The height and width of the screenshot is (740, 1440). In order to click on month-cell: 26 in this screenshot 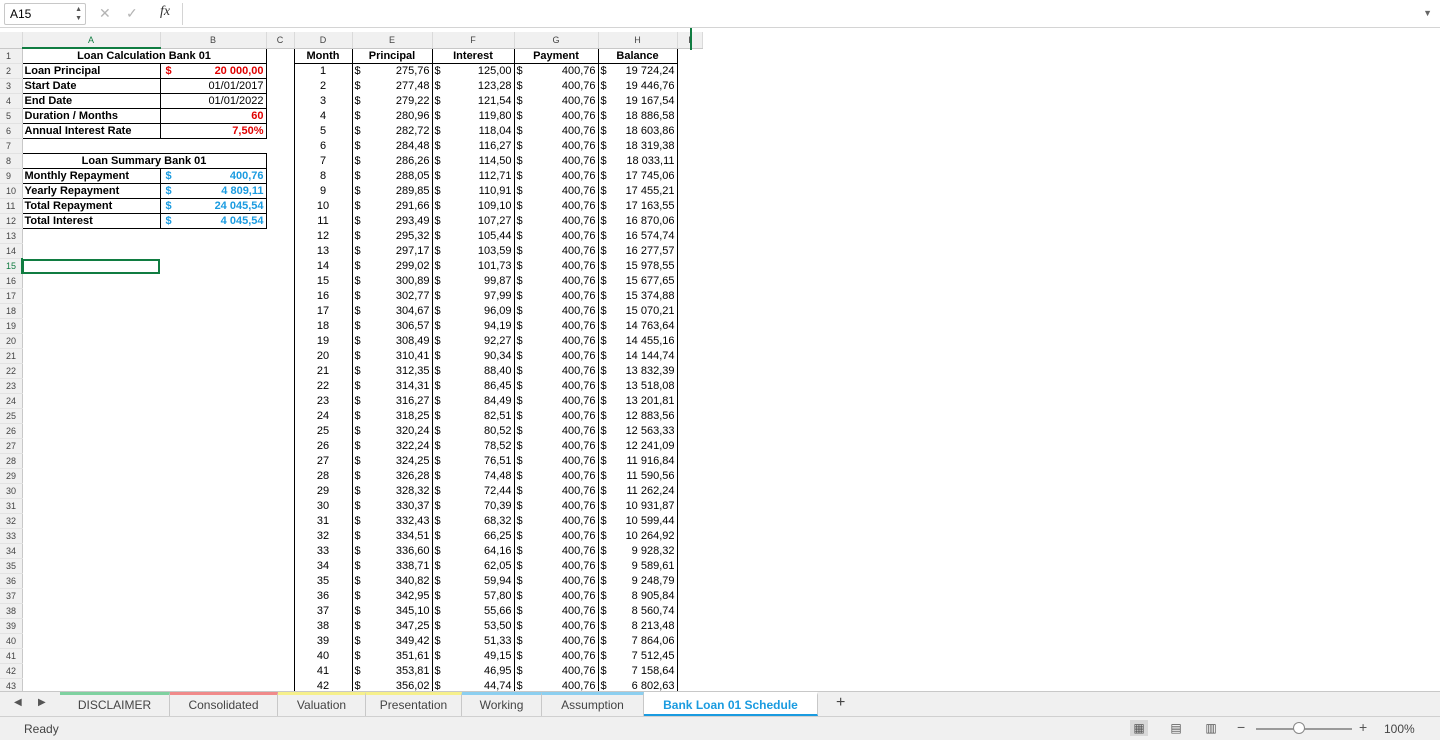, I will do `click(323, 446)`.